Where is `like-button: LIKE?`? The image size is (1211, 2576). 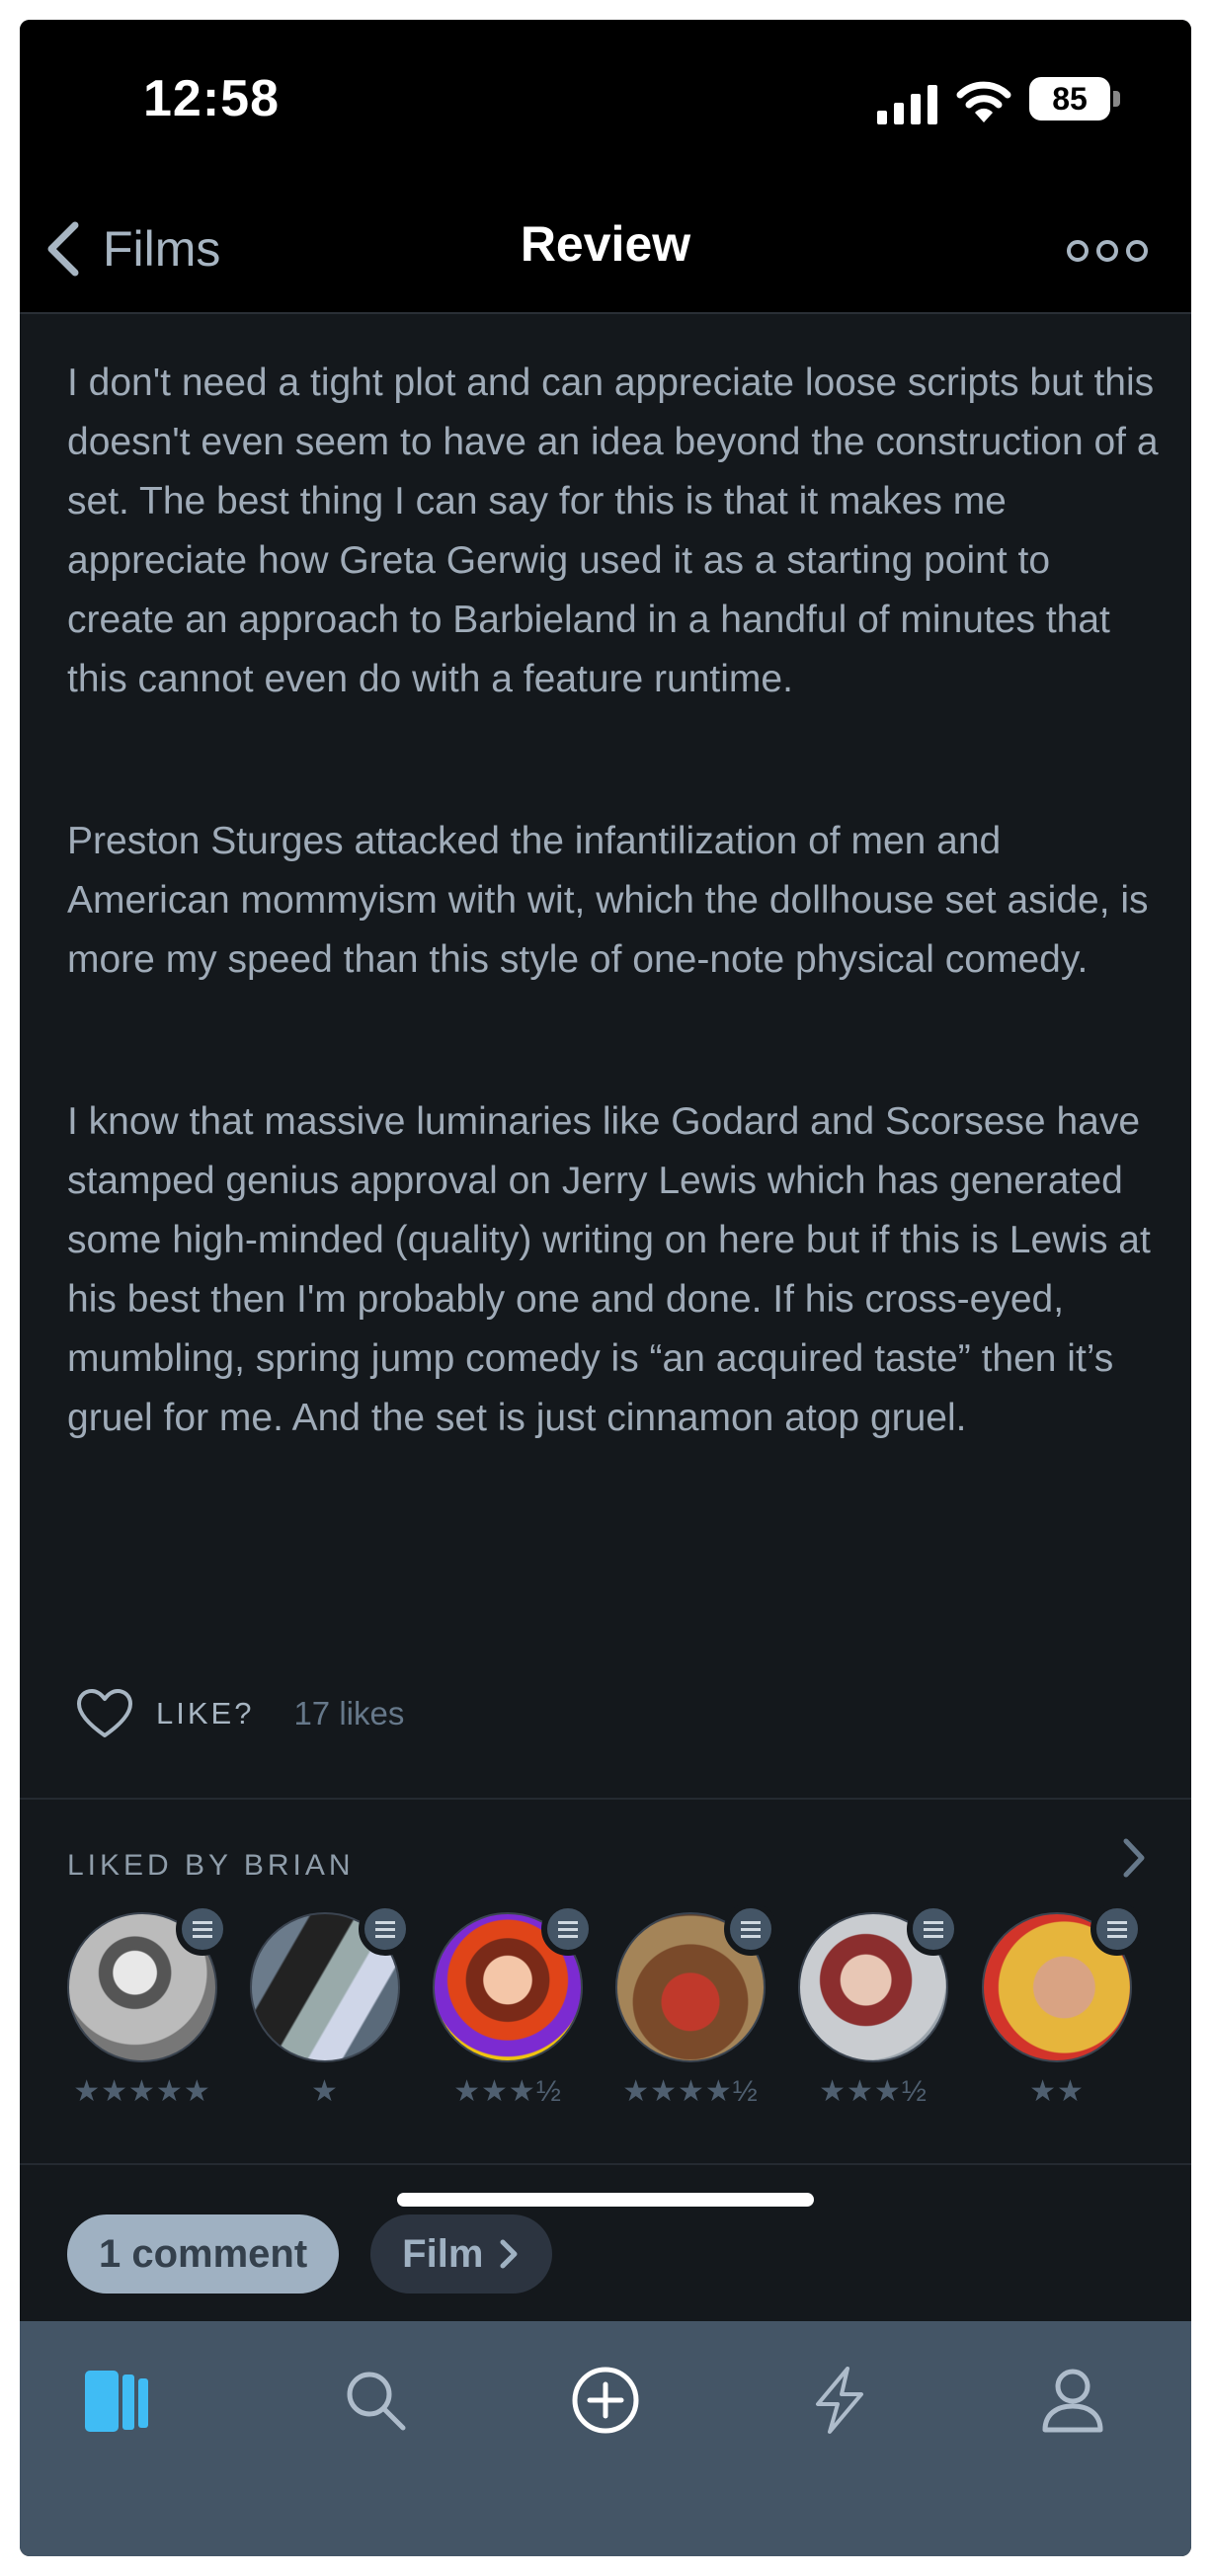 like-button: LIKE? is located at coordinates (205, 1713).